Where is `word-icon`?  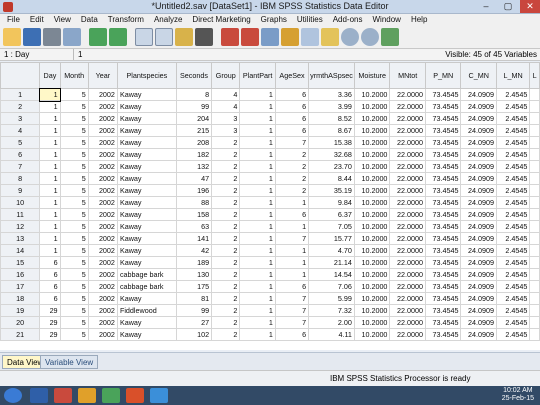
word-icon is located at coordinates (39, 395).